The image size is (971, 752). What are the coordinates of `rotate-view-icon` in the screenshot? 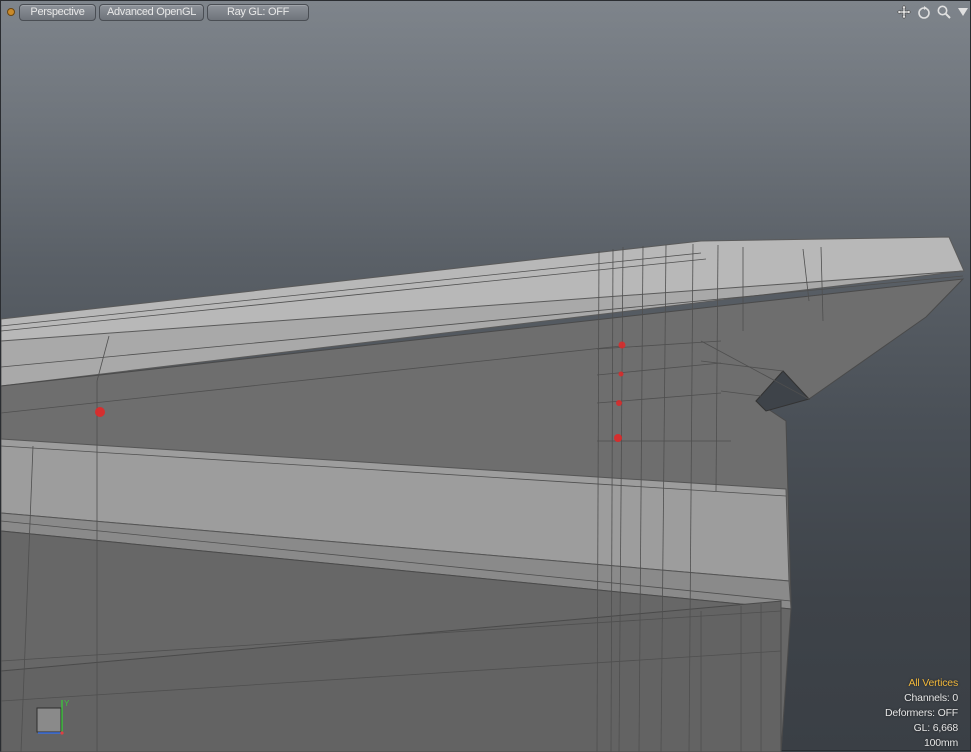 It's located at (924, 12).